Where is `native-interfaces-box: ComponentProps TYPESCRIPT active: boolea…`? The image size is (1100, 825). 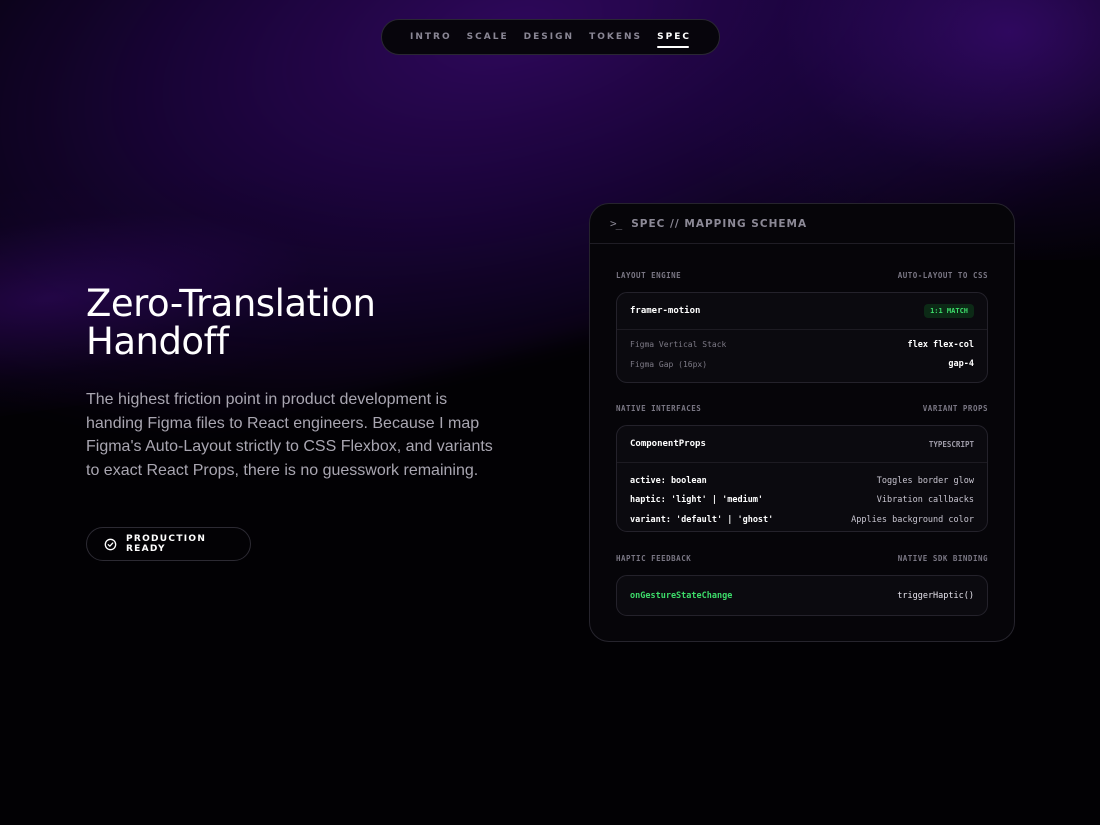
native-interfaces-box: ComponentProps TYPESCRIPT active: boolea… is located at coordinates (802, 478).